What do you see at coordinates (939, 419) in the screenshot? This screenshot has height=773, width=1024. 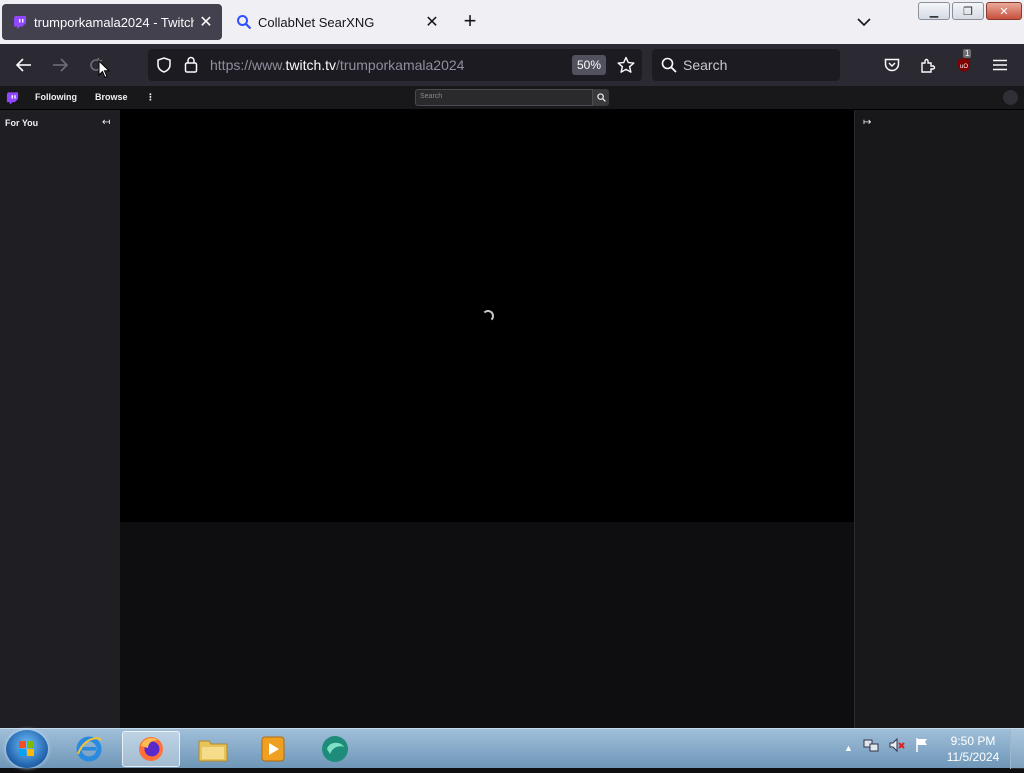 I see `twitch-chat-column: ↦` at bounding box center [939, 419].